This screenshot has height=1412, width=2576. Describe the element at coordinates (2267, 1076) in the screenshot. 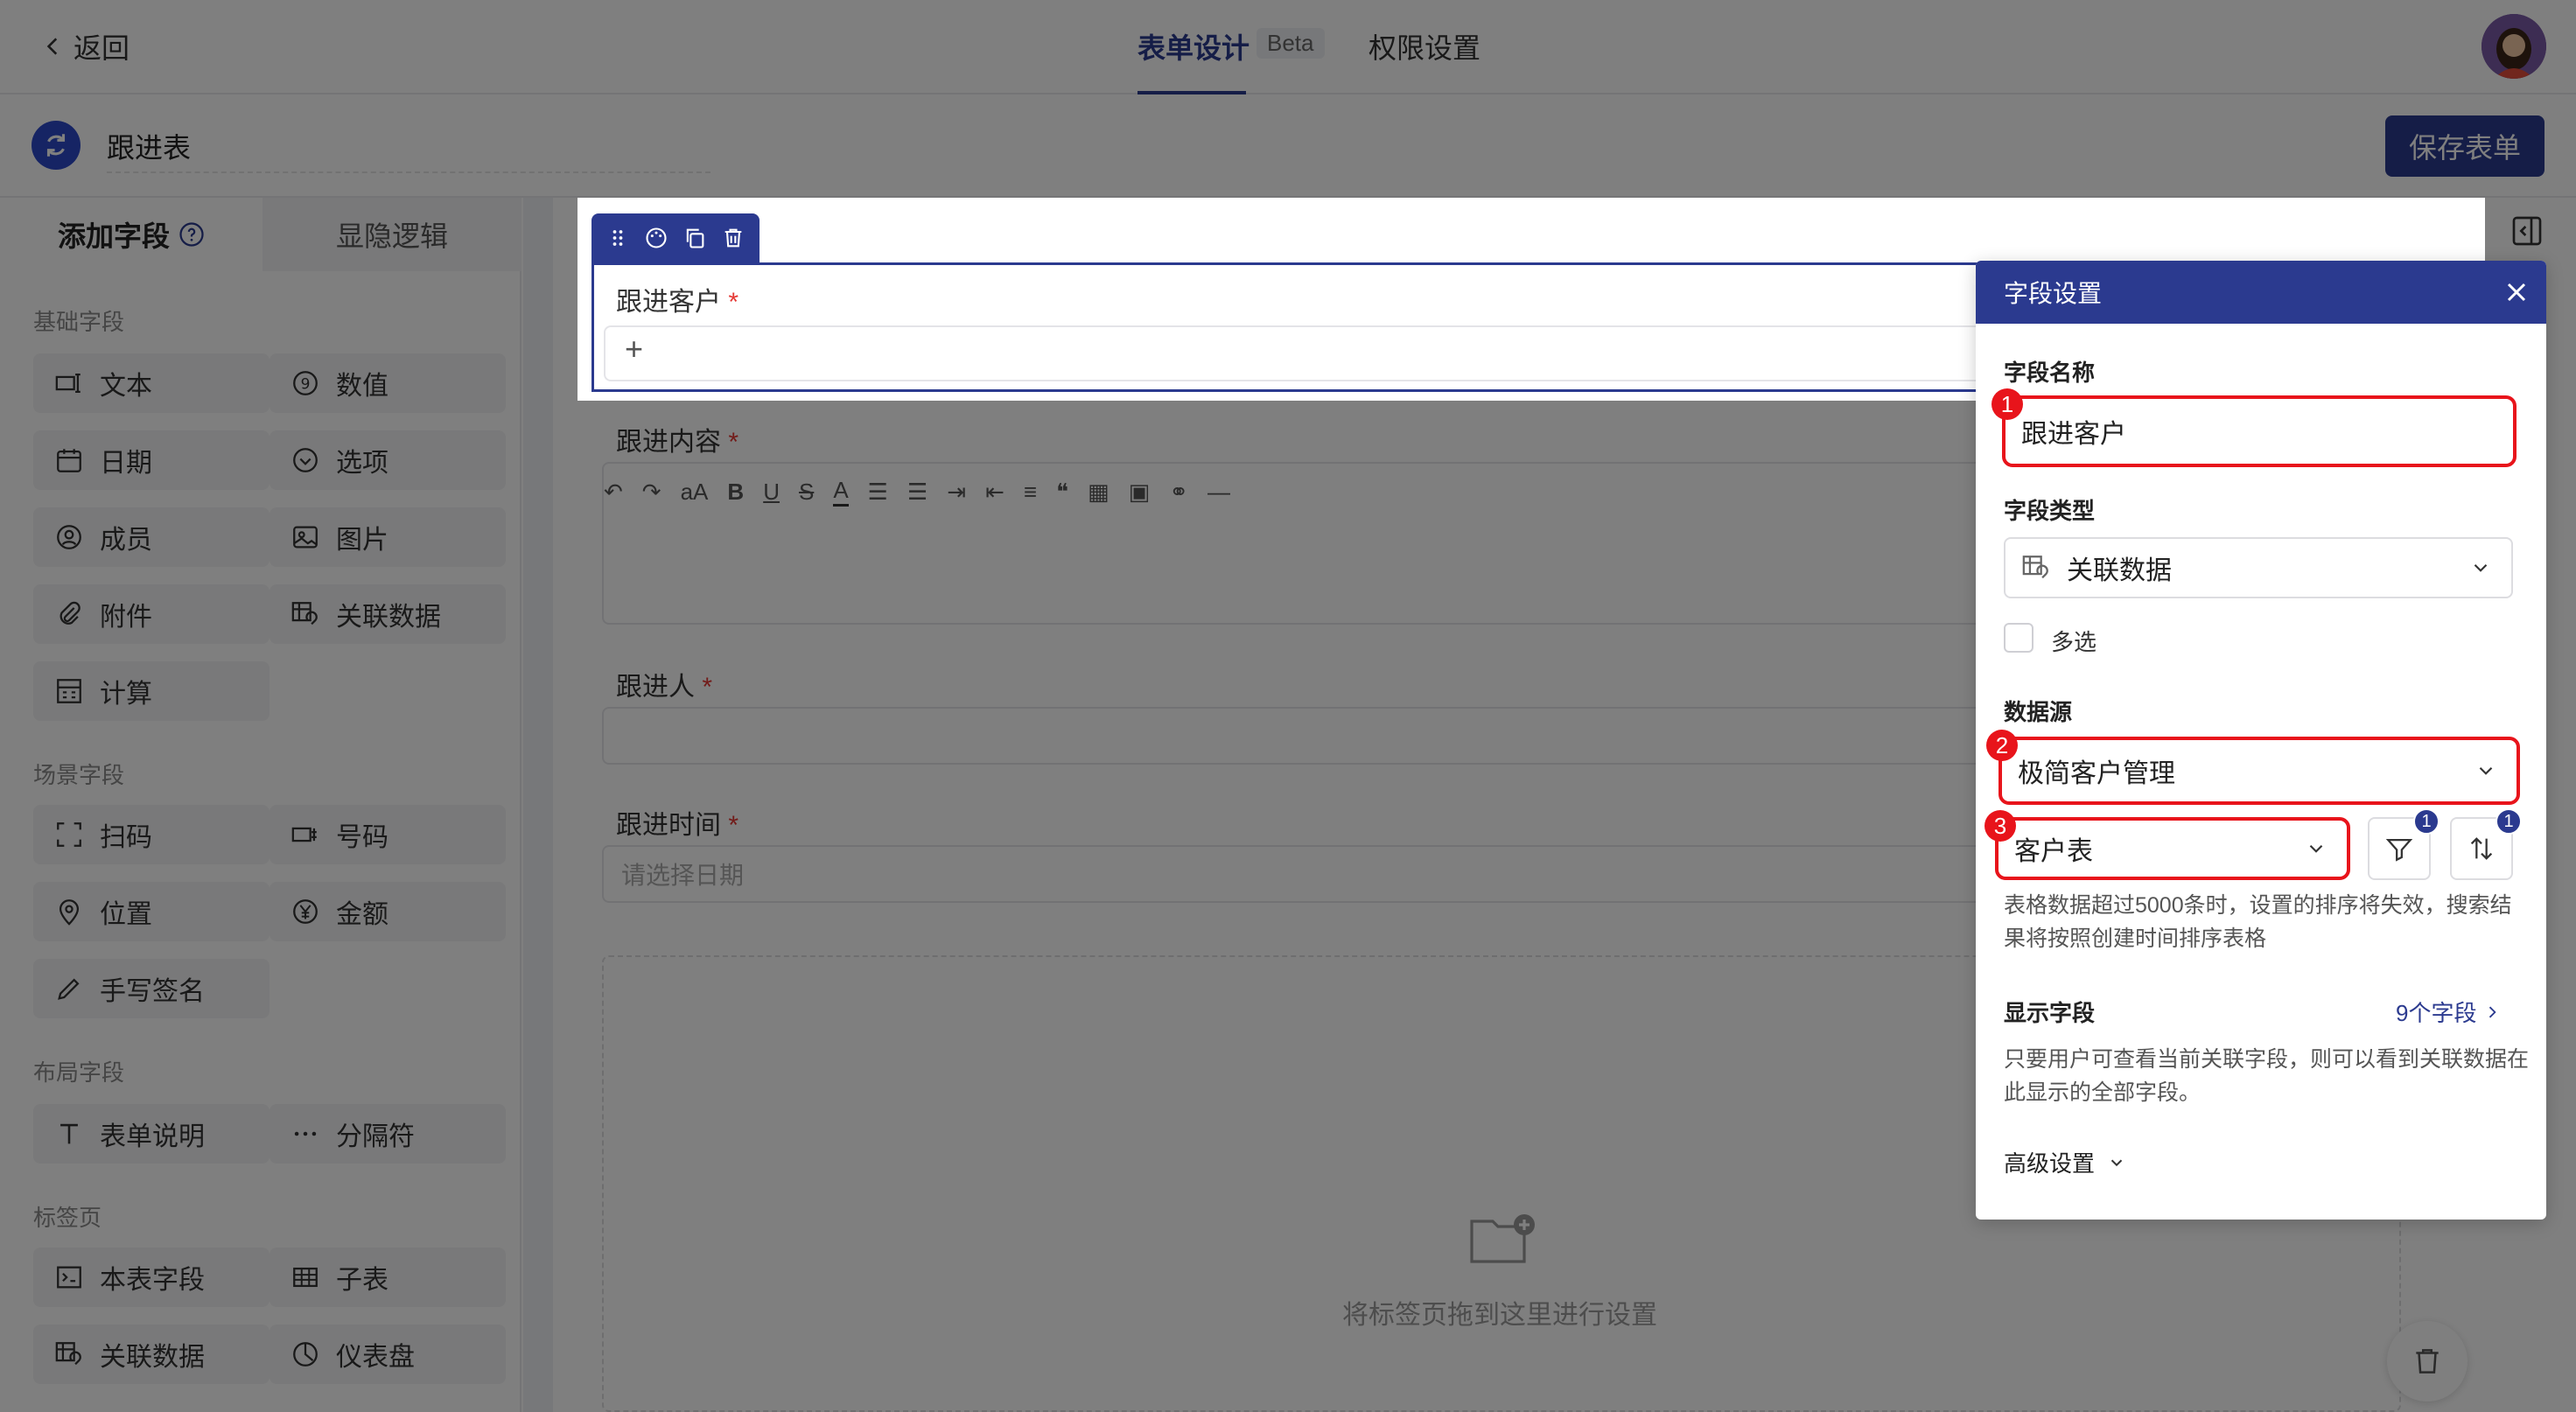

I see `display-fields-note: 只要用户可查看当前关联字段，则可以看到关联数据在此显示的全部字段。` at that location.